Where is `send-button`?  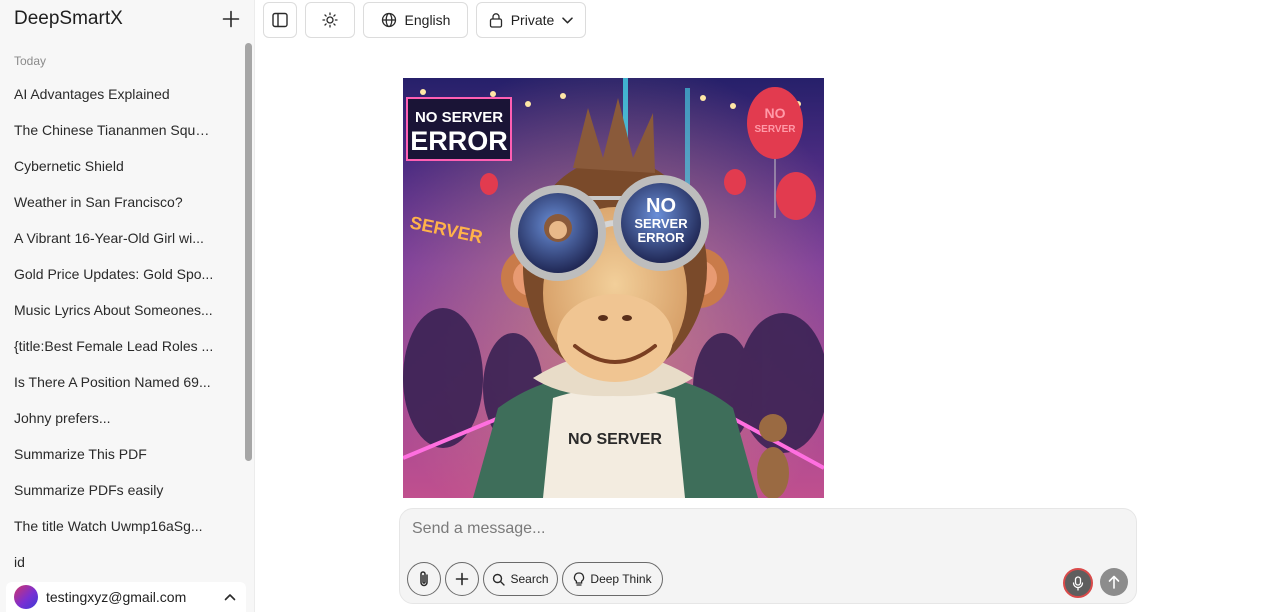
send-button is located at coordinates (1114, 582).